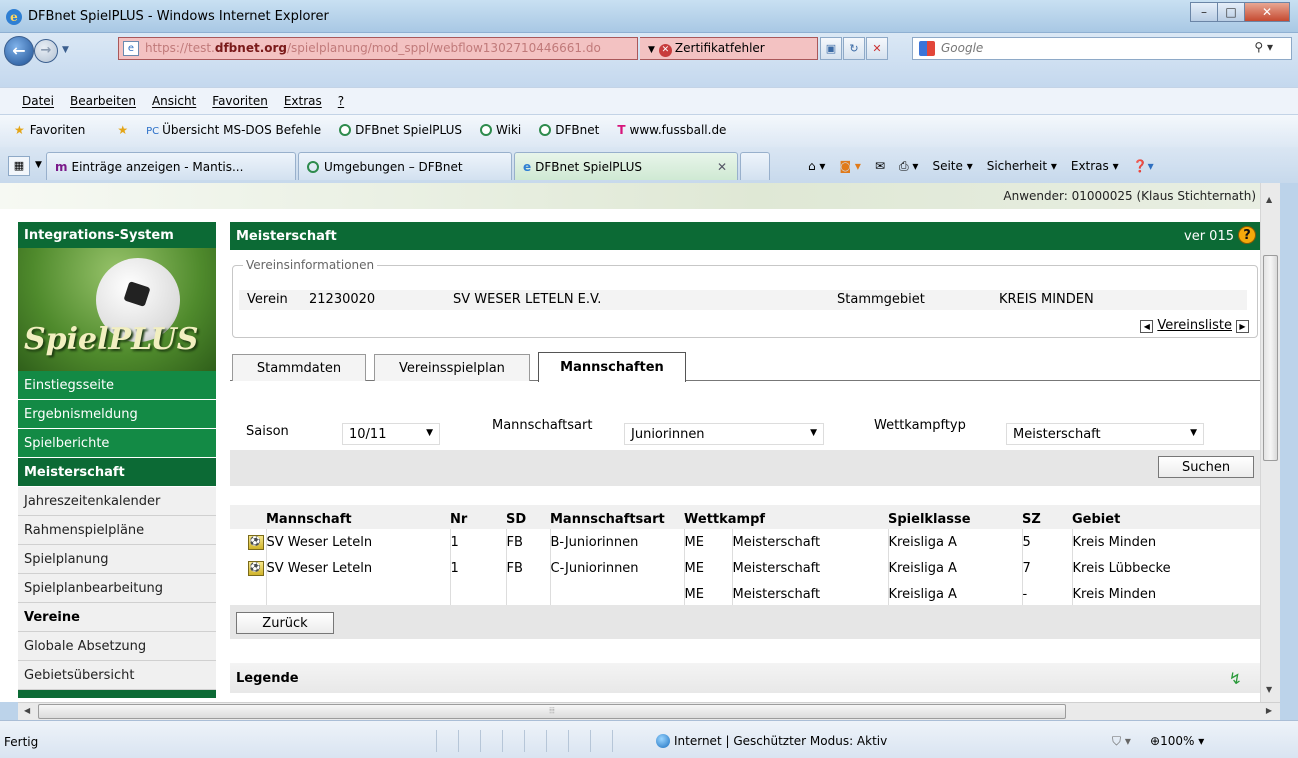  Describe the element at coordinates (1105, 434) in the screenshot. I see `wettkampftyp-select: Meisterschaft ▼` at that location.